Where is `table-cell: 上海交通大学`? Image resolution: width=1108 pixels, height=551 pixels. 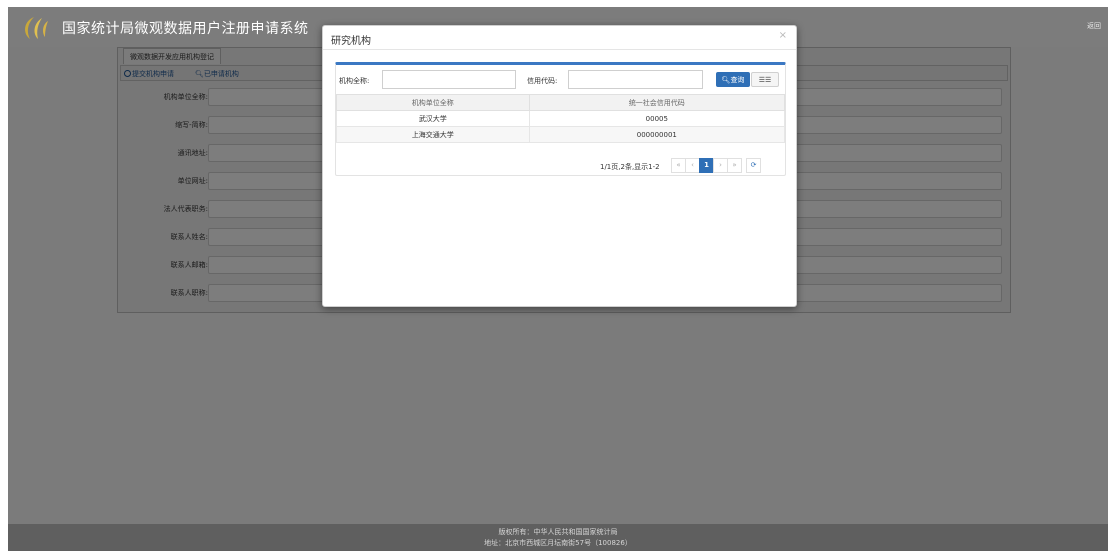
table-cell: 上海交通大学 is located at coordinates (433, 134).